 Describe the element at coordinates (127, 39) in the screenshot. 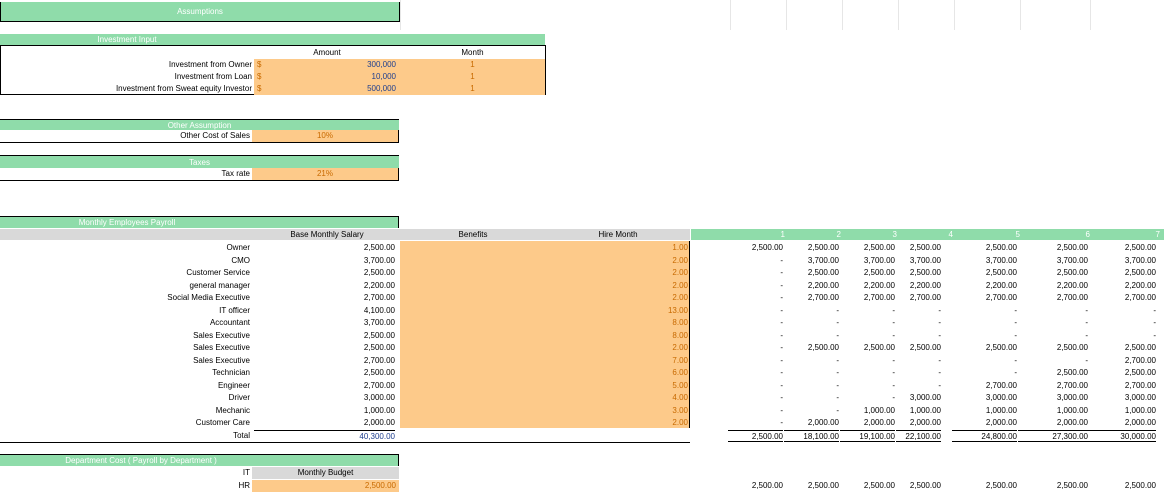

I see `investment-title: Investment Input` at that location.